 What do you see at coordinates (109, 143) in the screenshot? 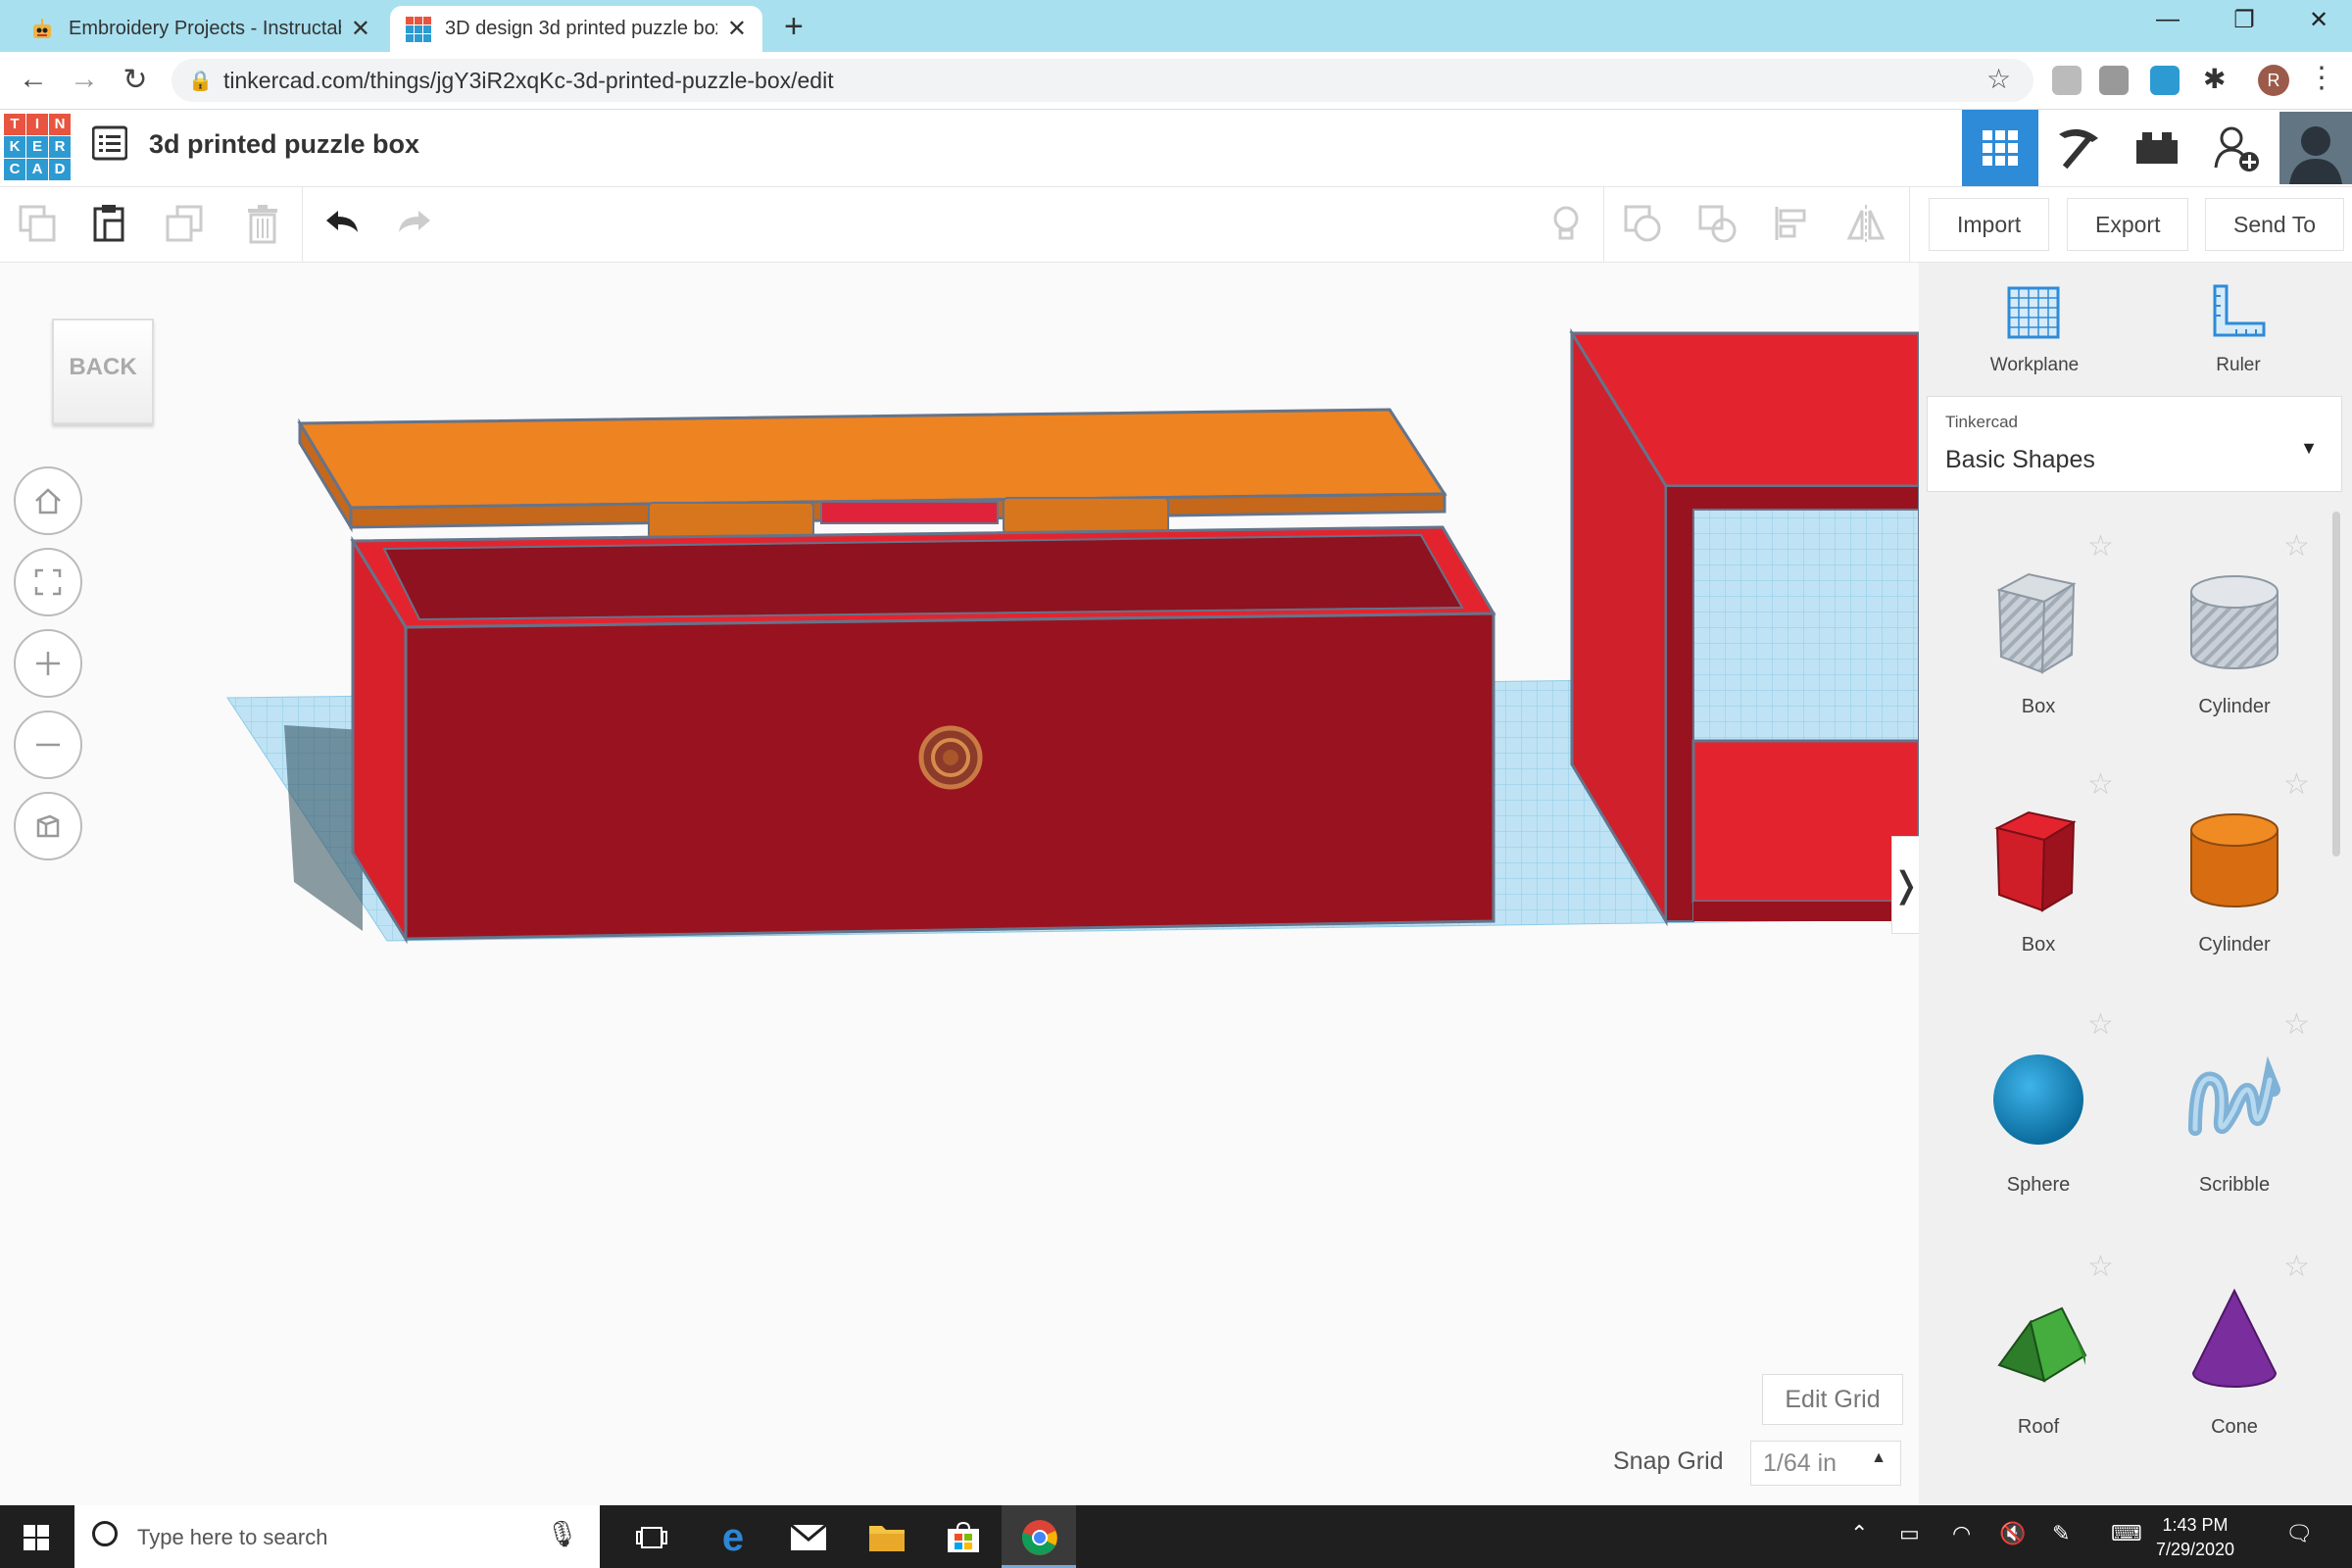
I see `design-list-icon` at bounding box center [109, 143].